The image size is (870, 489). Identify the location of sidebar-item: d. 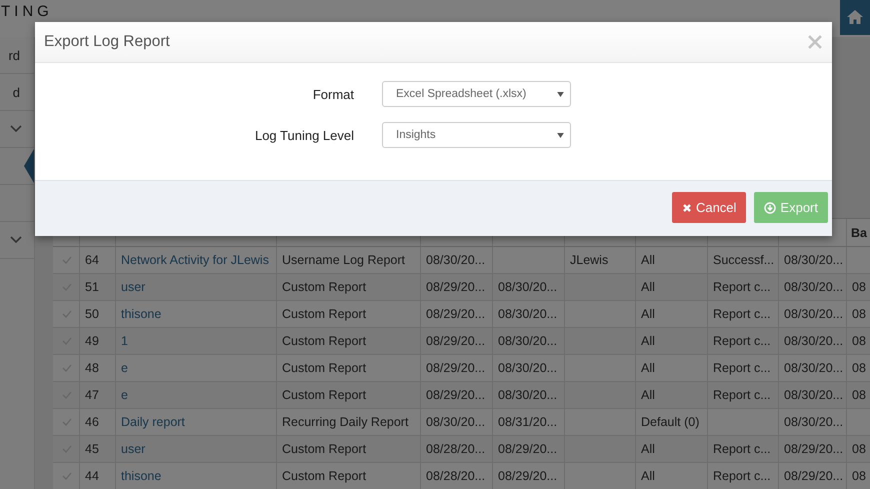
(16, 92).